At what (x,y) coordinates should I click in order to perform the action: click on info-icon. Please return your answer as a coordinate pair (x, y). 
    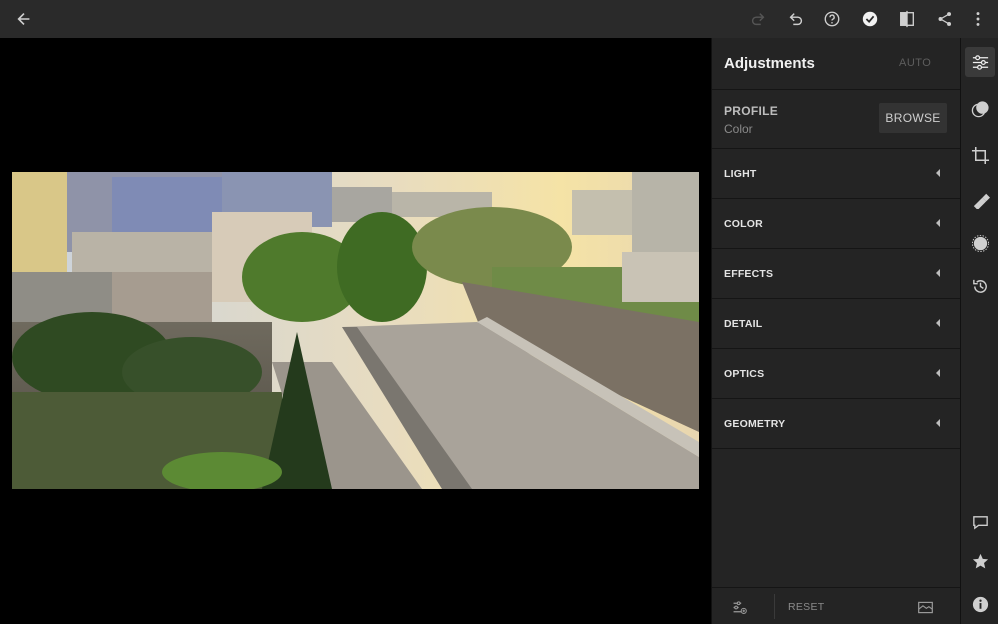
    Looking at the image, I should click on (980, 604).